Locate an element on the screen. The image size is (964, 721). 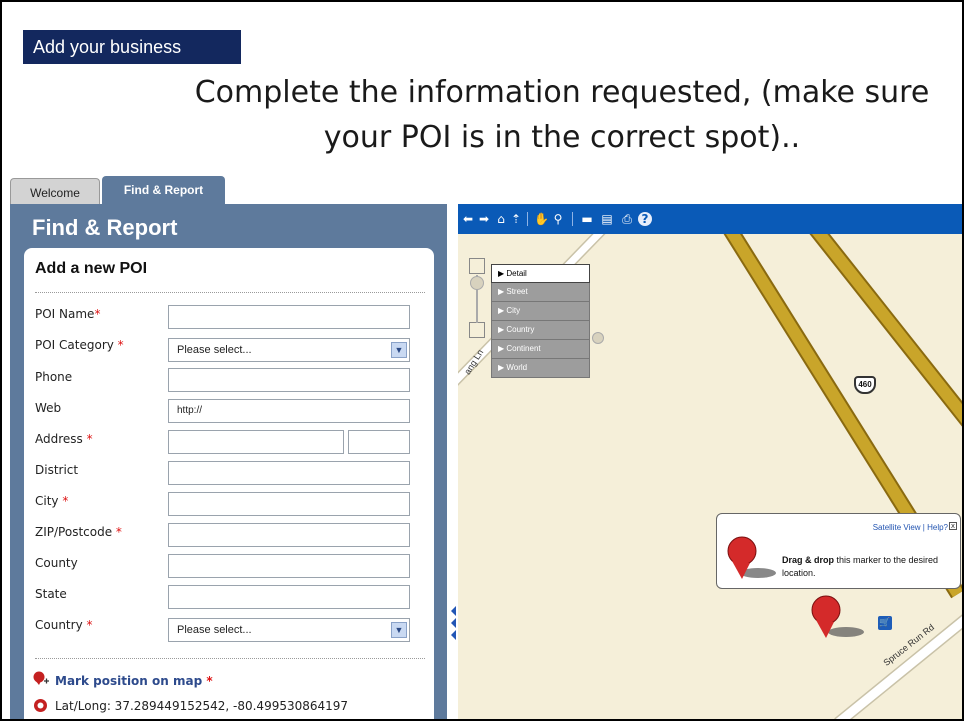
county-input is located at coordinates (289, 566).